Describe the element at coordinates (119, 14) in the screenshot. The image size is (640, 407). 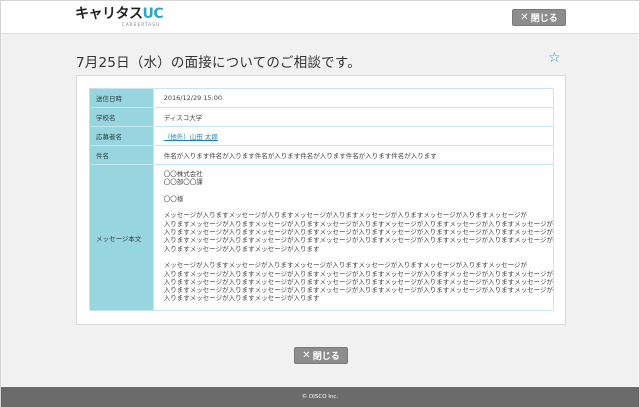
I see `logo-text: キャリタスUC` at that location.